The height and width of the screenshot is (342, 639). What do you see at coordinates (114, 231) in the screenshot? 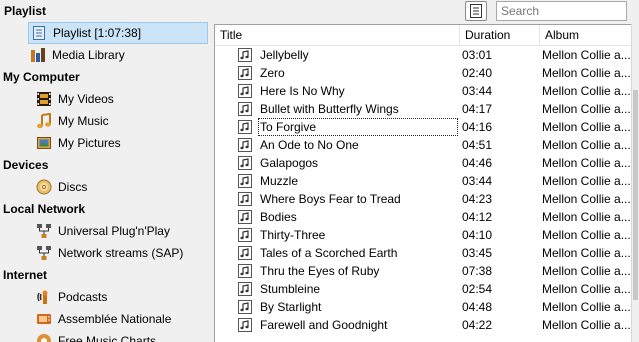
I see `sidebar-item-label: Universal Plug'n'Play` at bounding box center [114, 231].